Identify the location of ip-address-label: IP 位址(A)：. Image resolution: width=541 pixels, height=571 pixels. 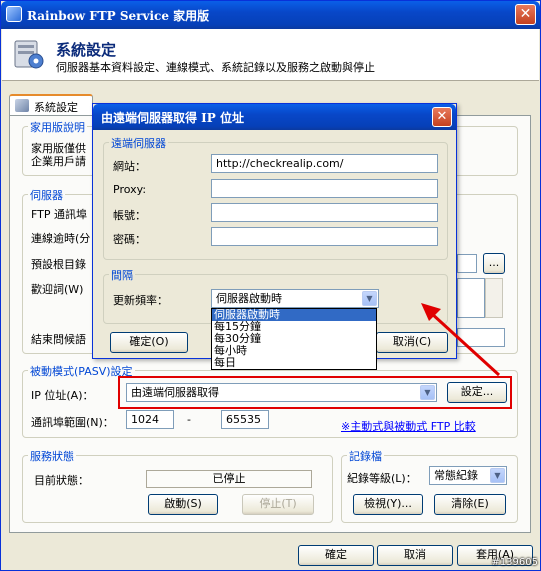
(62, 395).